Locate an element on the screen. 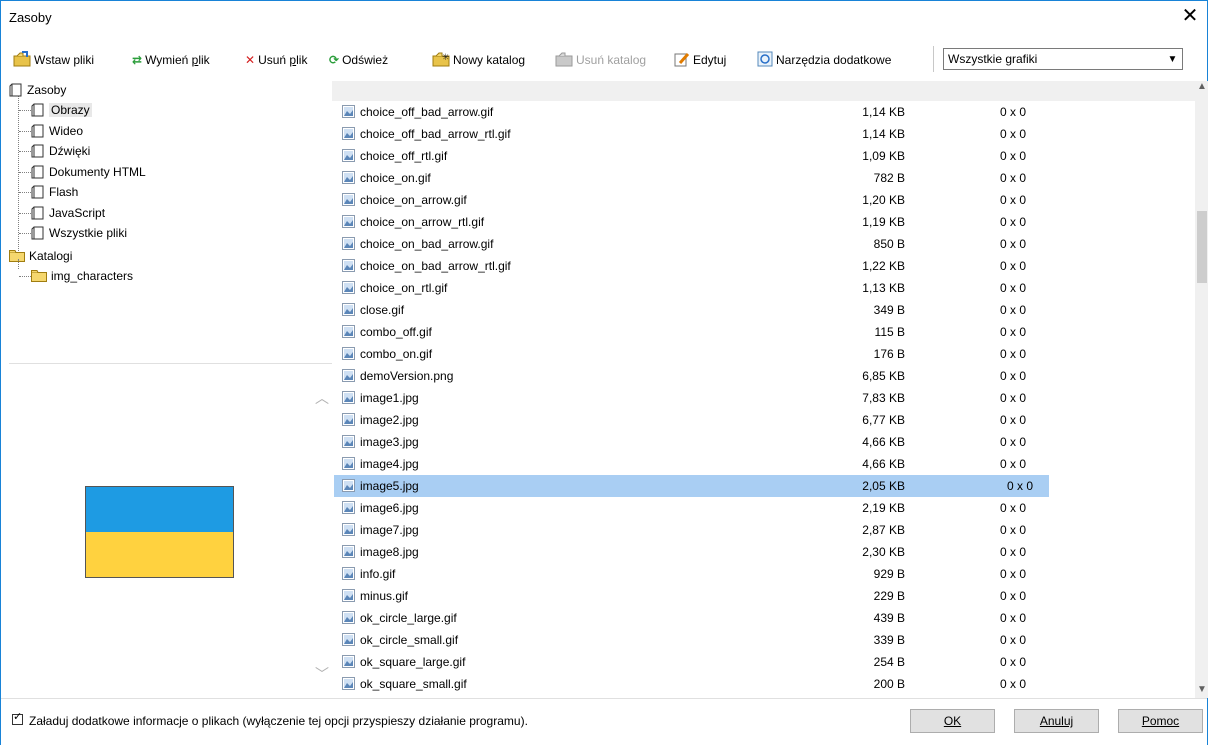 The height and width of the screenshot is (745, 1208). tree-node-dźwięki: Dźwięki is located at coordinates (60, 151).